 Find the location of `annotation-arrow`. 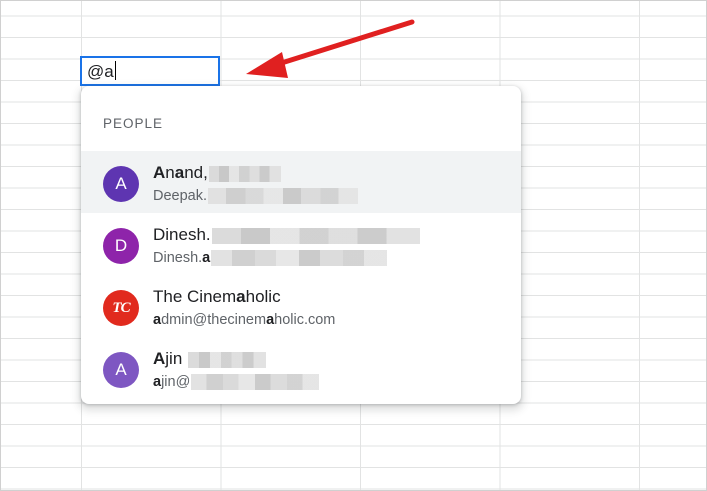

annotation-arrow is located at coordinates (330, 48).